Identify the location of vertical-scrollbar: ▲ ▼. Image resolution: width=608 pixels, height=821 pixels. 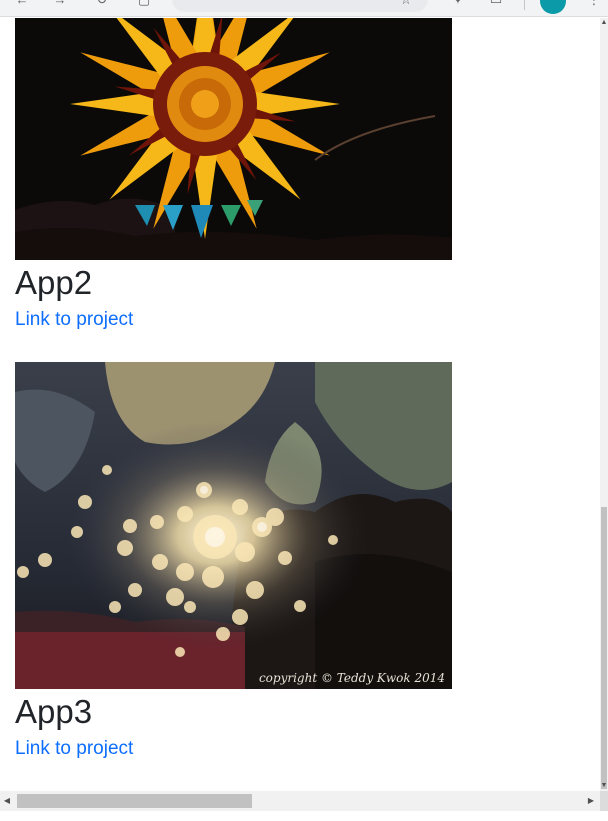
(604, 404).